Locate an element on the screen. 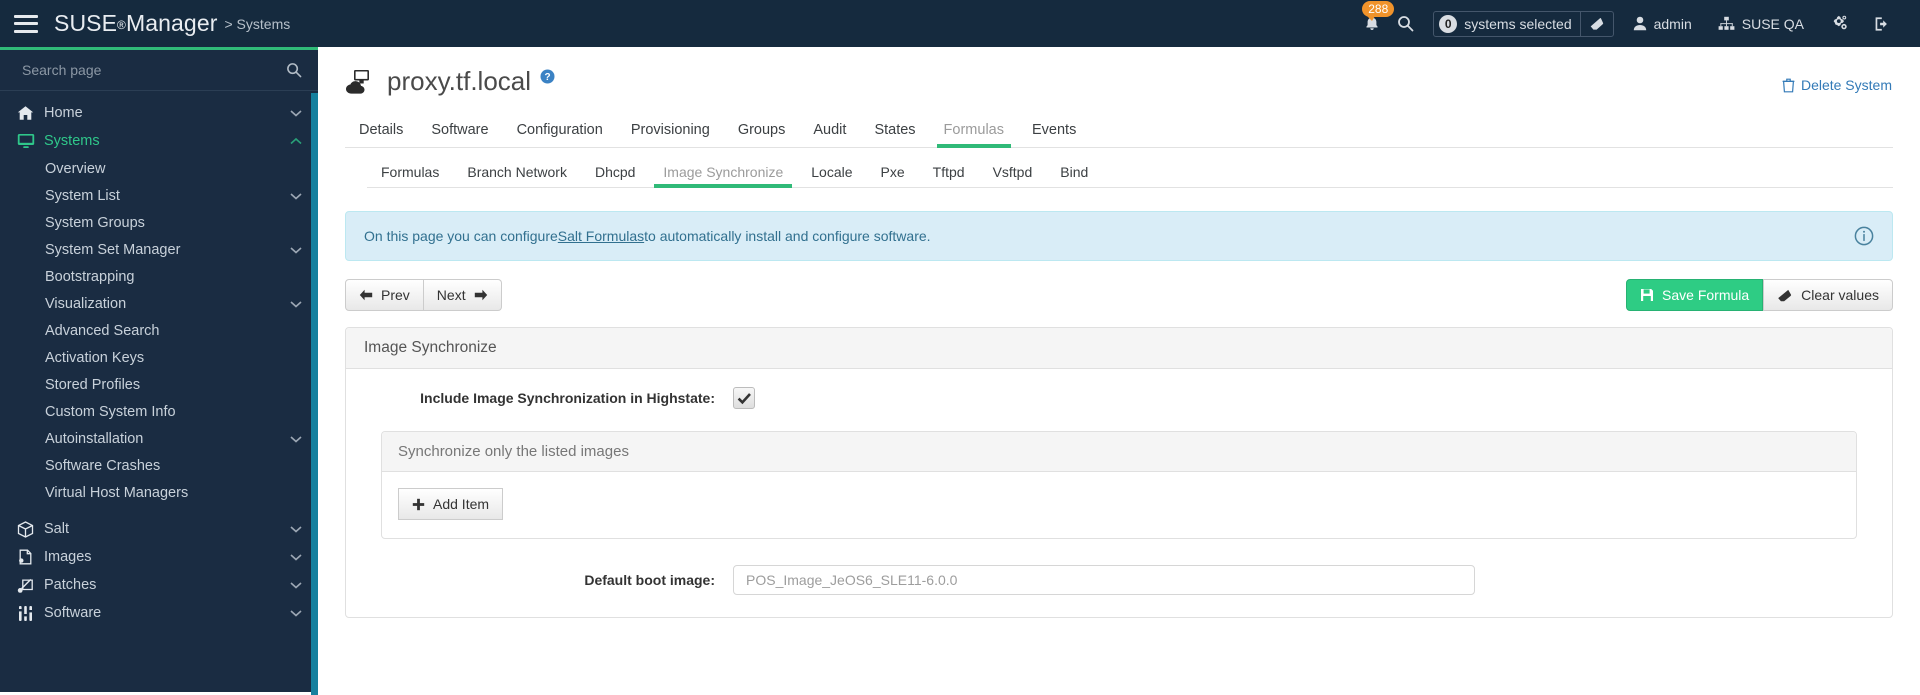 The width and height of the screenshot is (1920, 695). tab-events: Events is located at coordinates (1054, 134).